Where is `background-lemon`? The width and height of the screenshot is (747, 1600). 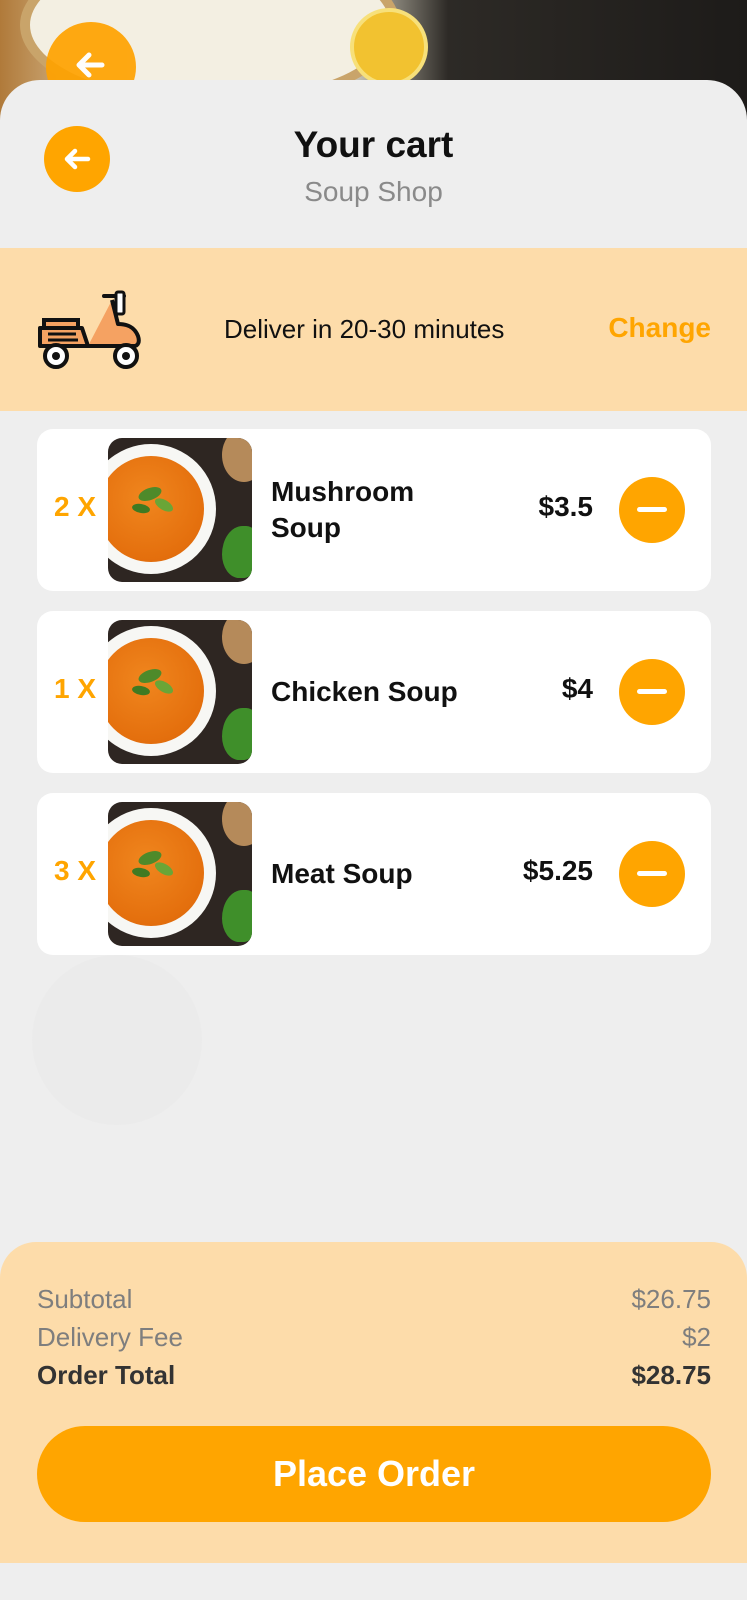 background-lemon is located at coordinates (389, 47).